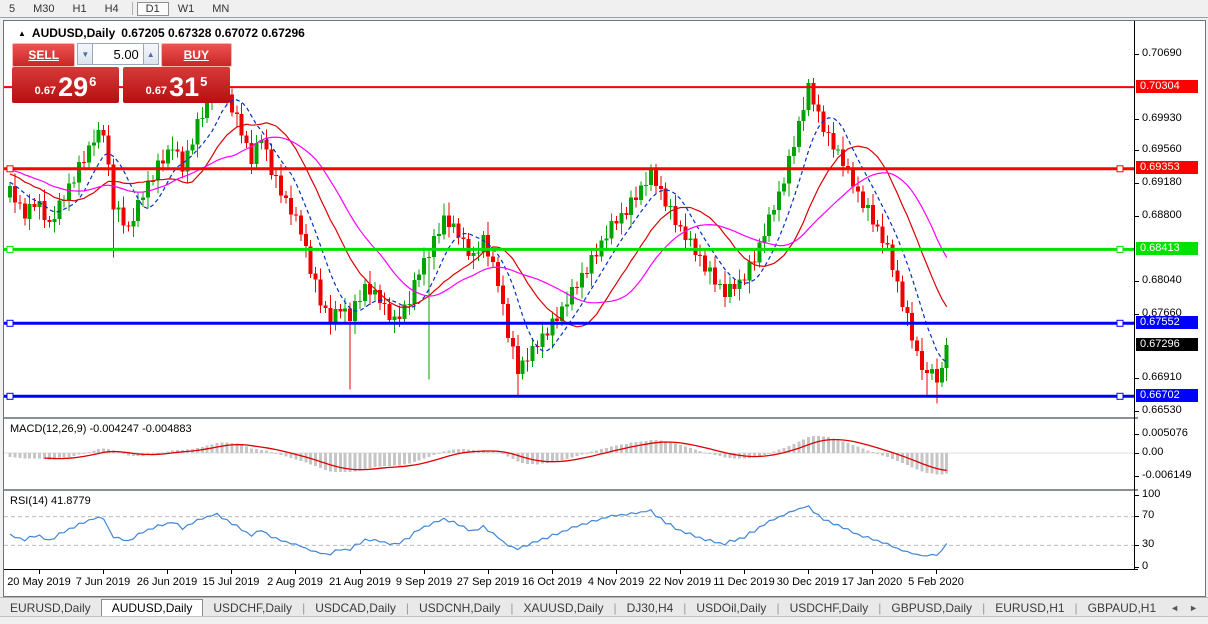 This screenshot has width=1208, height=624. What do you see at coordinates (1162, 118) in the screenshot?
I see `price-tick-label: 0.69930` at bounding box center [1162, 118].